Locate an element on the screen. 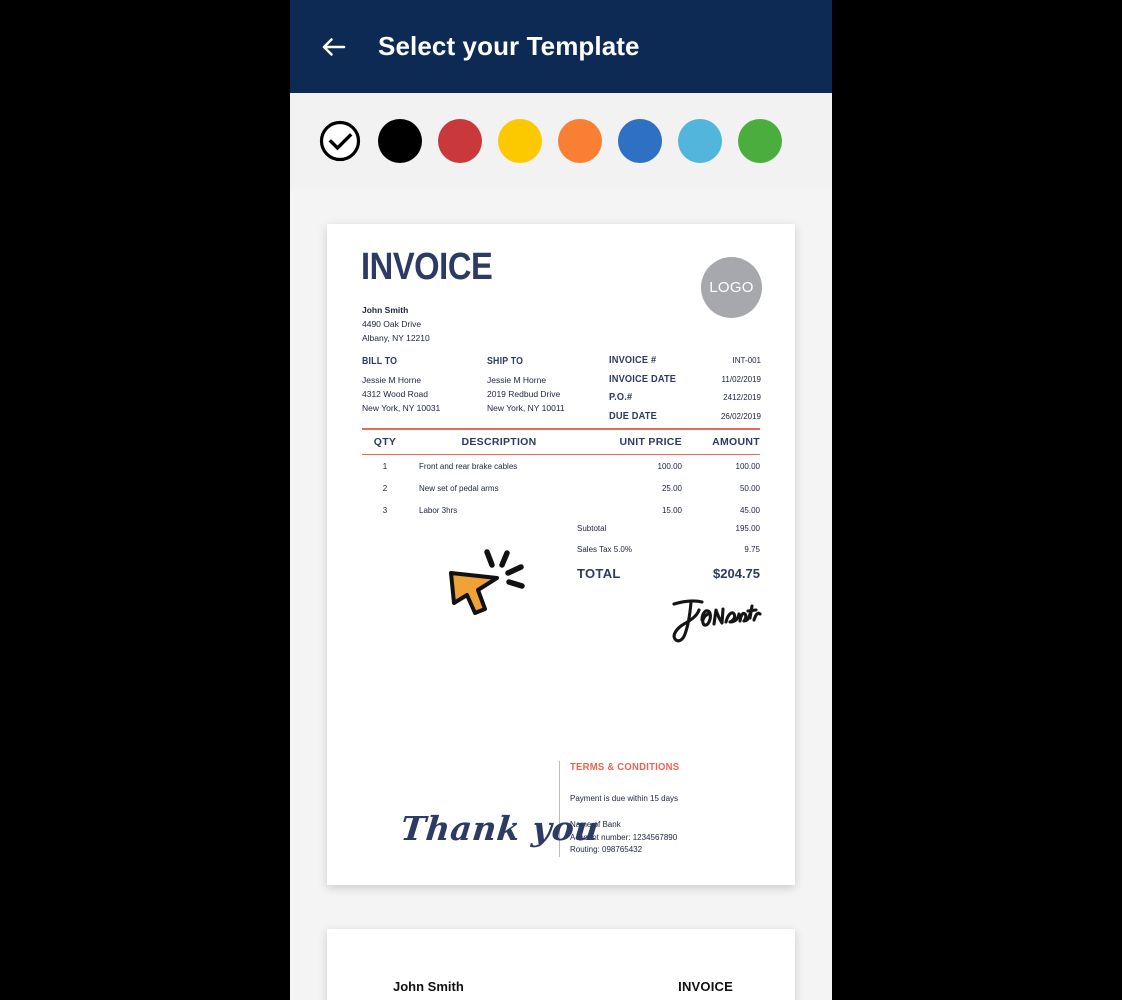 Image resolution: width=1122 pixels, height=1000 pixels. sender-city: Albany, NY 12210 is located at coordinates (396, 337).